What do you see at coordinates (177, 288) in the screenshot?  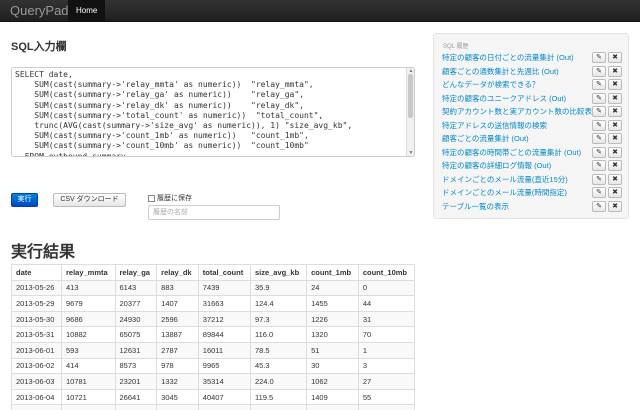 I see `table-cell: 883` at bounding box center [177, 288].